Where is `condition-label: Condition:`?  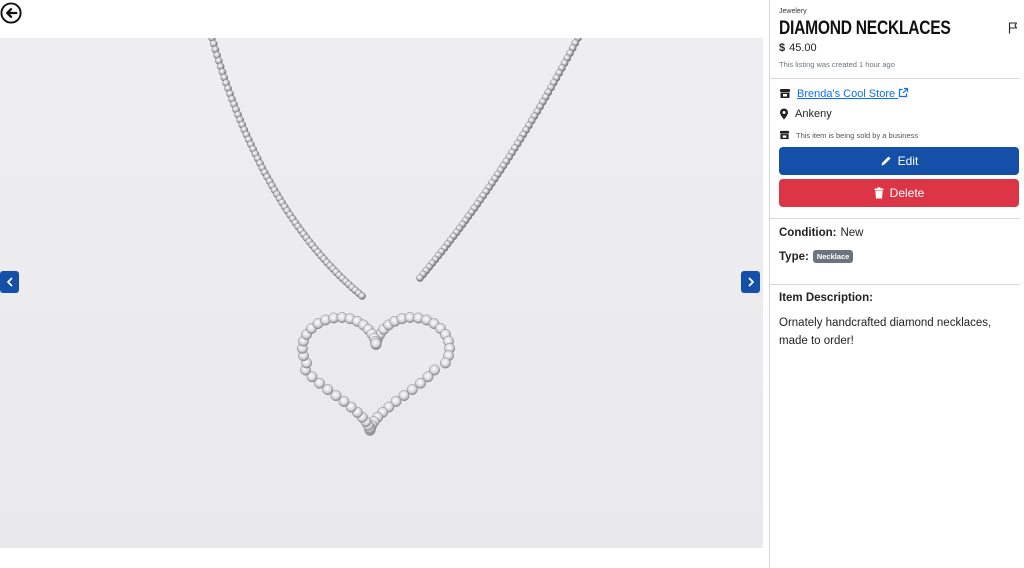 condition-label: Condition: is located at coordinates (808, 233).